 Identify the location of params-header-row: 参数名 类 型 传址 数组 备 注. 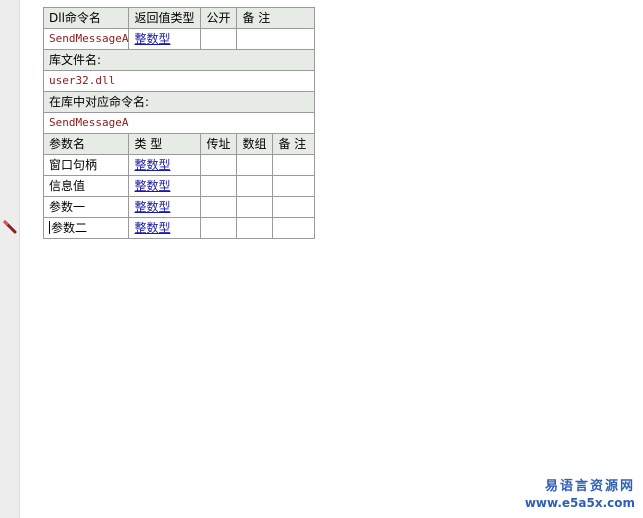
(179, 144).